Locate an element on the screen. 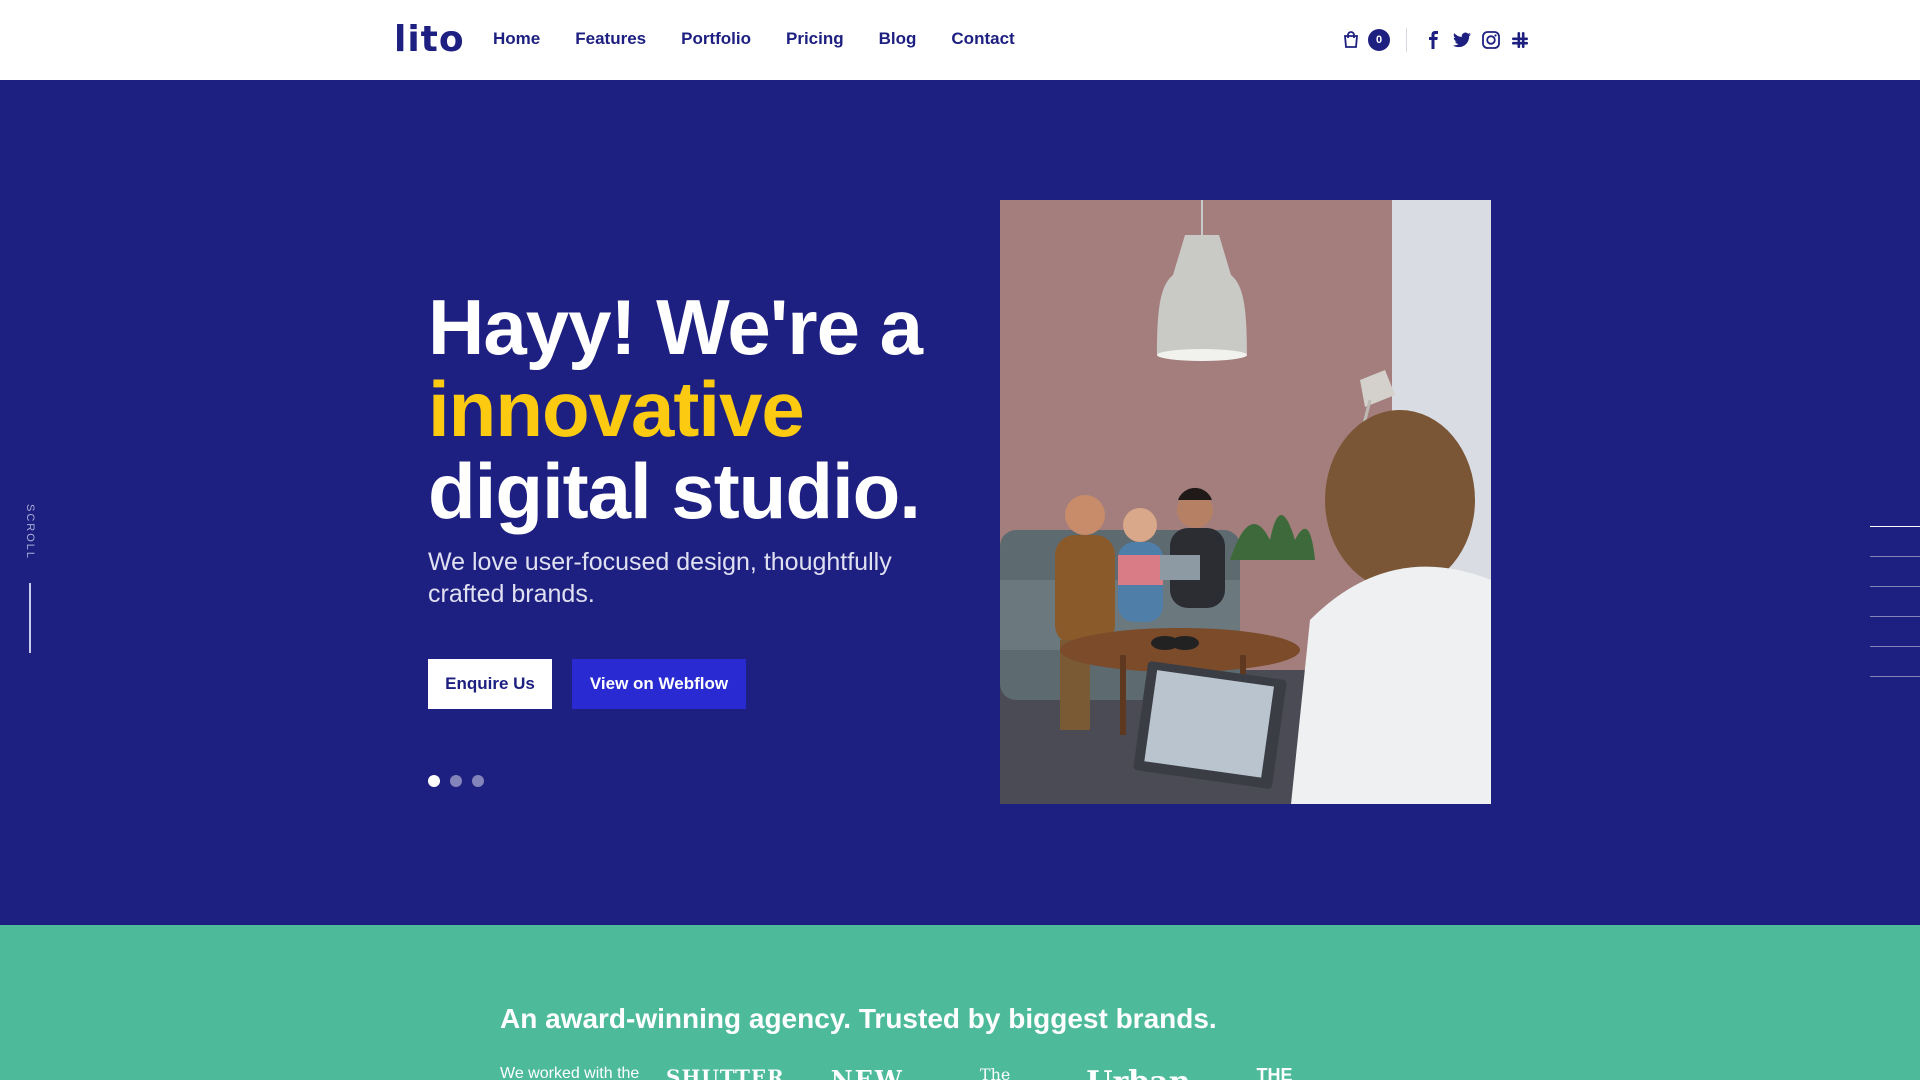  facebook-icon is located at coordinates (1433, 40).